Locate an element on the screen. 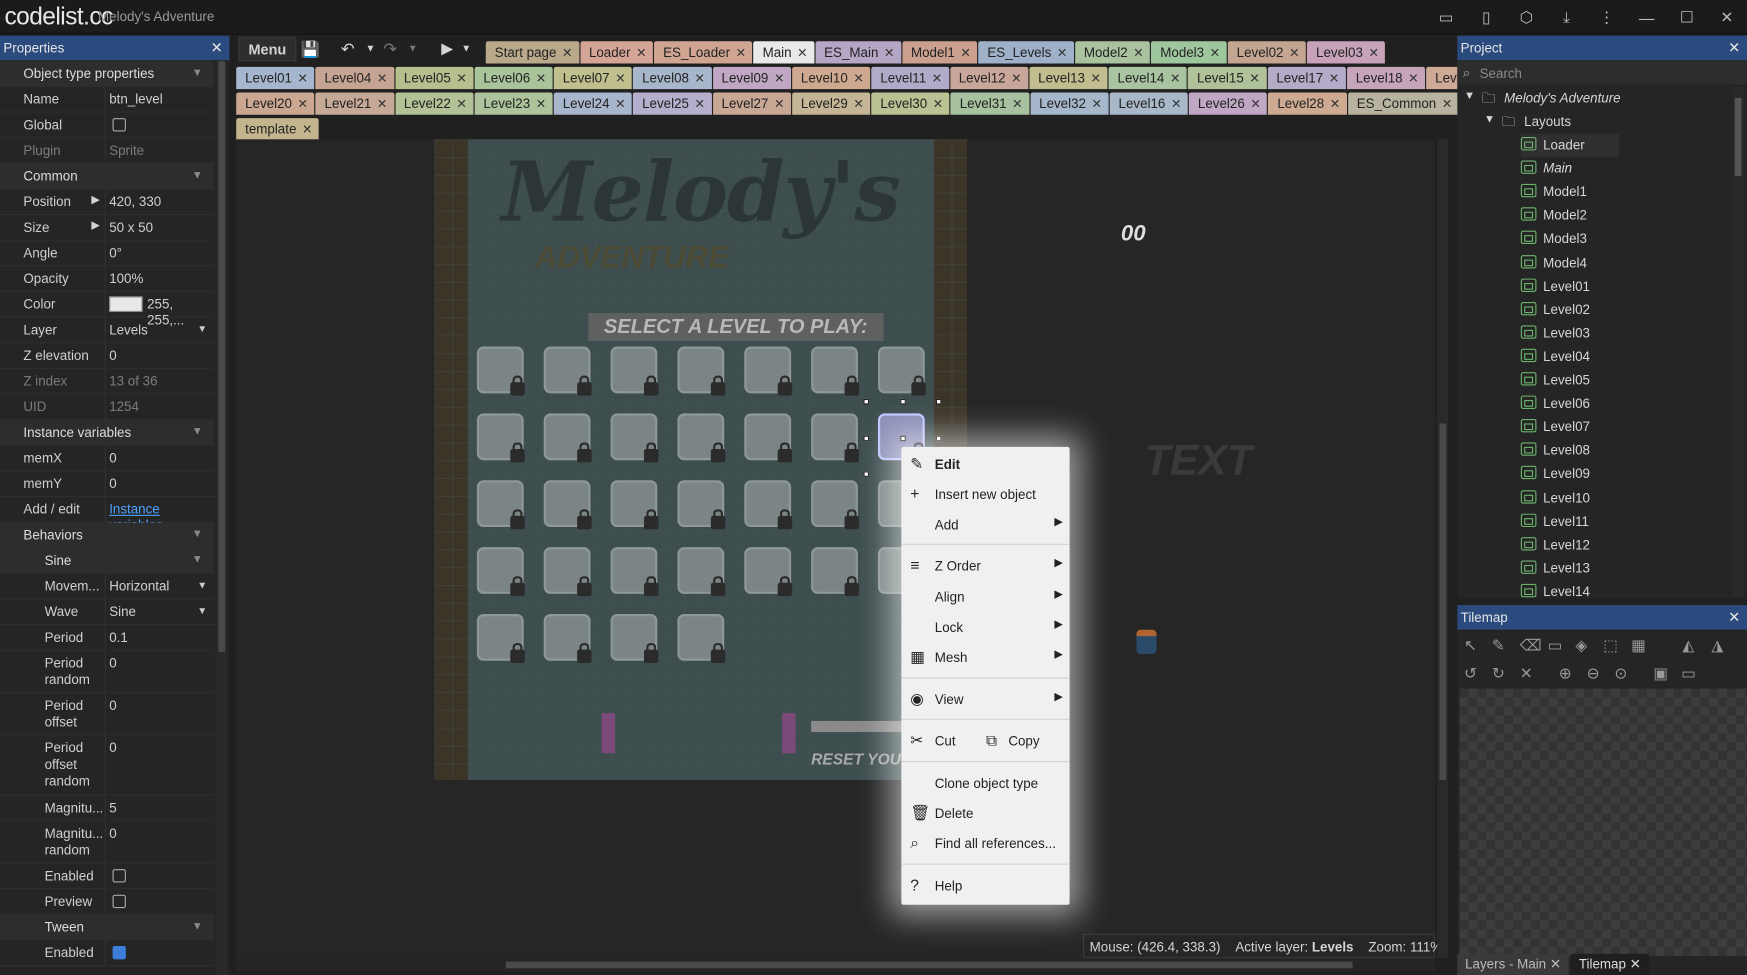 This screenshot has width=1747, height=975. tab-template: template ✕ is located at coordinates (277, 129).